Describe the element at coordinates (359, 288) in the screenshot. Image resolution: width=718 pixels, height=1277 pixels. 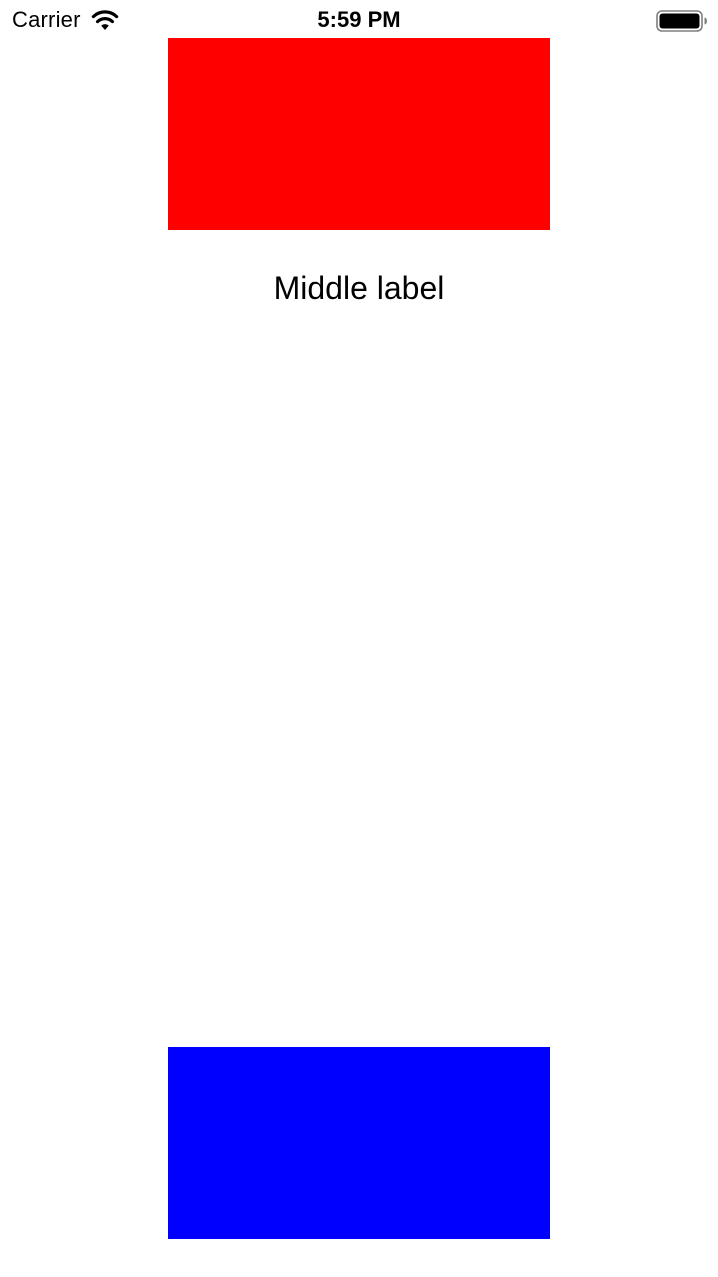
I see `middle-label: Middle label` at that location.